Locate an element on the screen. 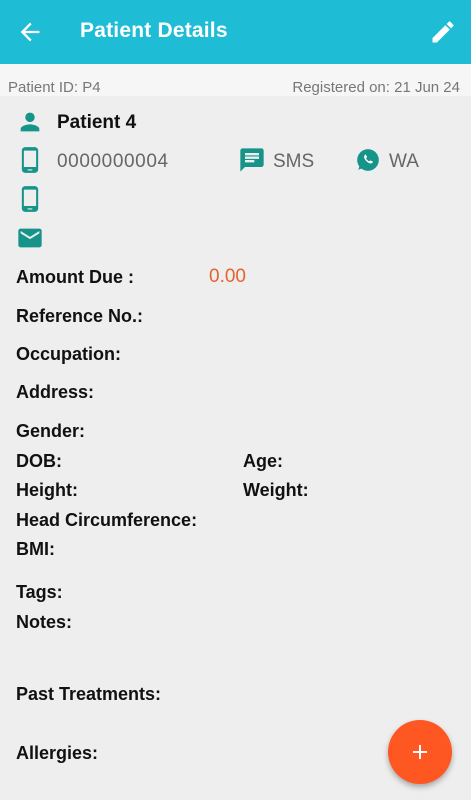 The height and width of the screenshot is (800, 471). message-icon is located at coordinates (252, 160).